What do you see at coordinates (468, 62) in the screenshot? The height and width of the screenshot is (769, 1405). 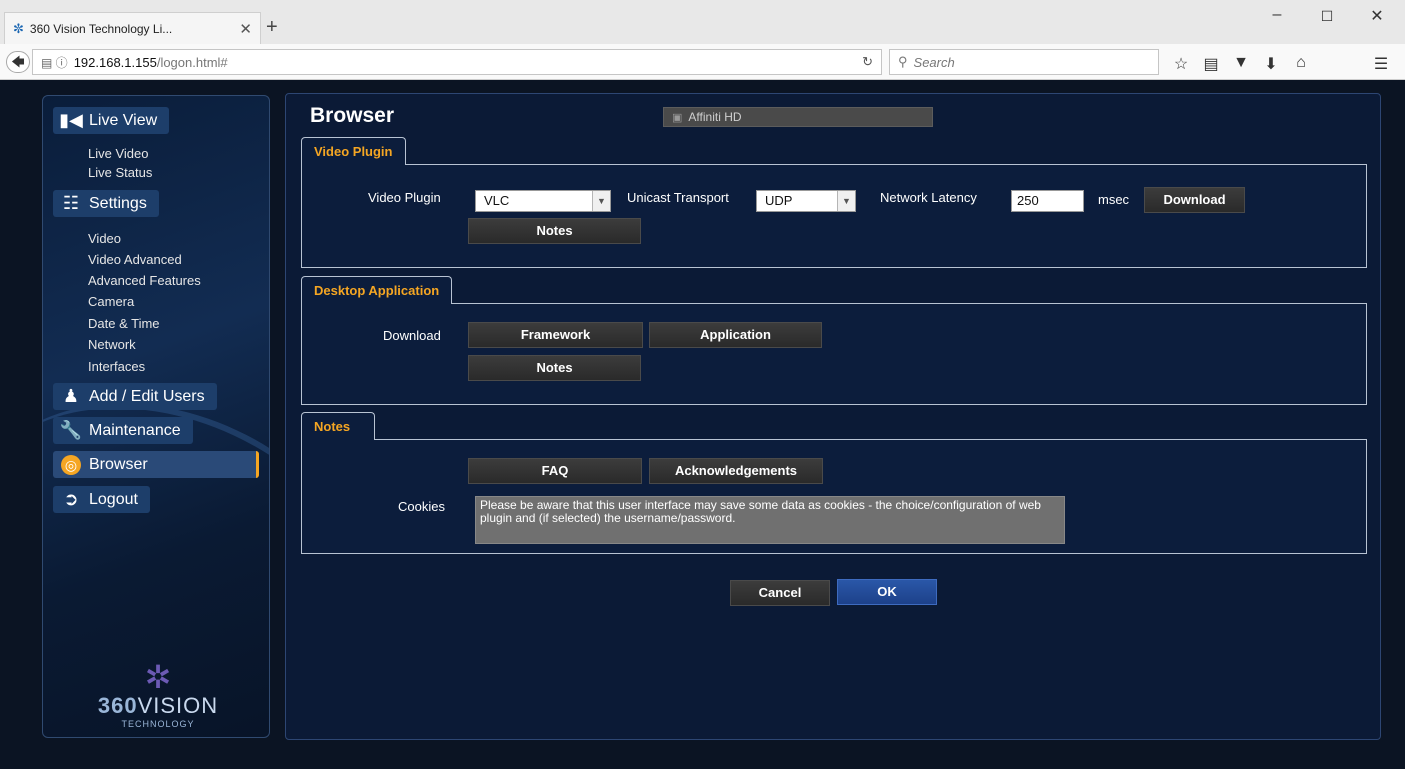 I see `url-text: 192.168.1.155/logon.html#` at bounding box center [468, 62].